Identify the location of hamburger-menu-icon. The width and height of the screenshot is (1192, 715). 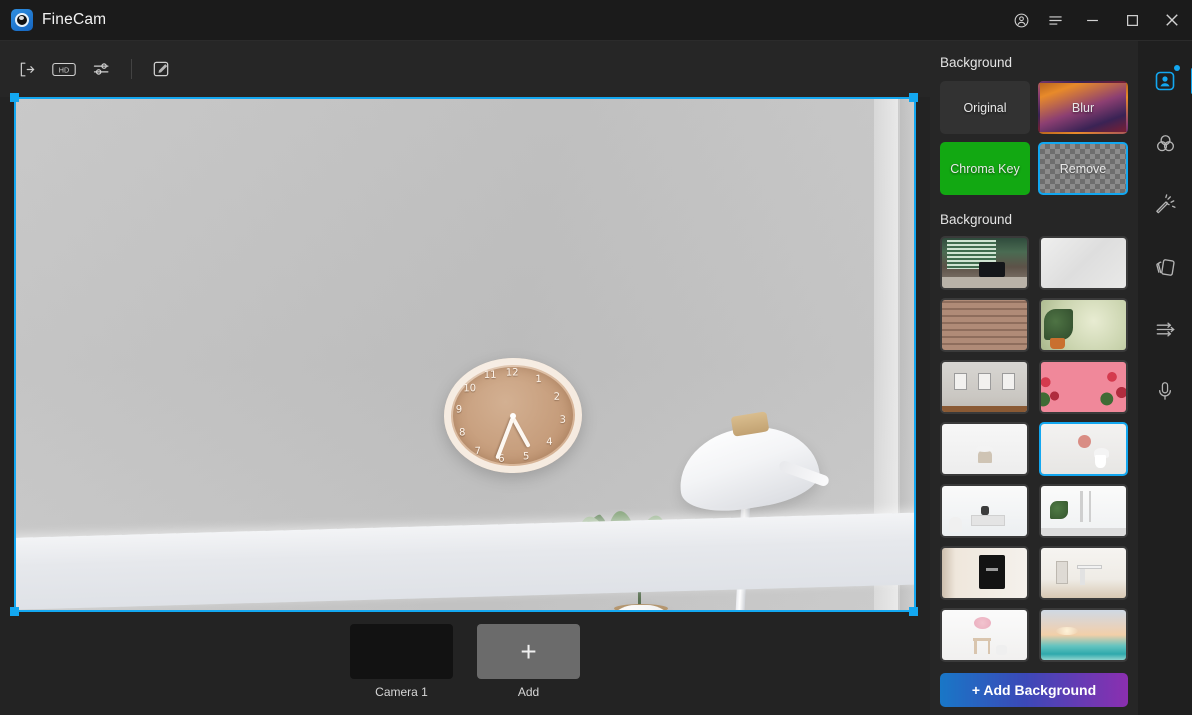
(1055, 20).